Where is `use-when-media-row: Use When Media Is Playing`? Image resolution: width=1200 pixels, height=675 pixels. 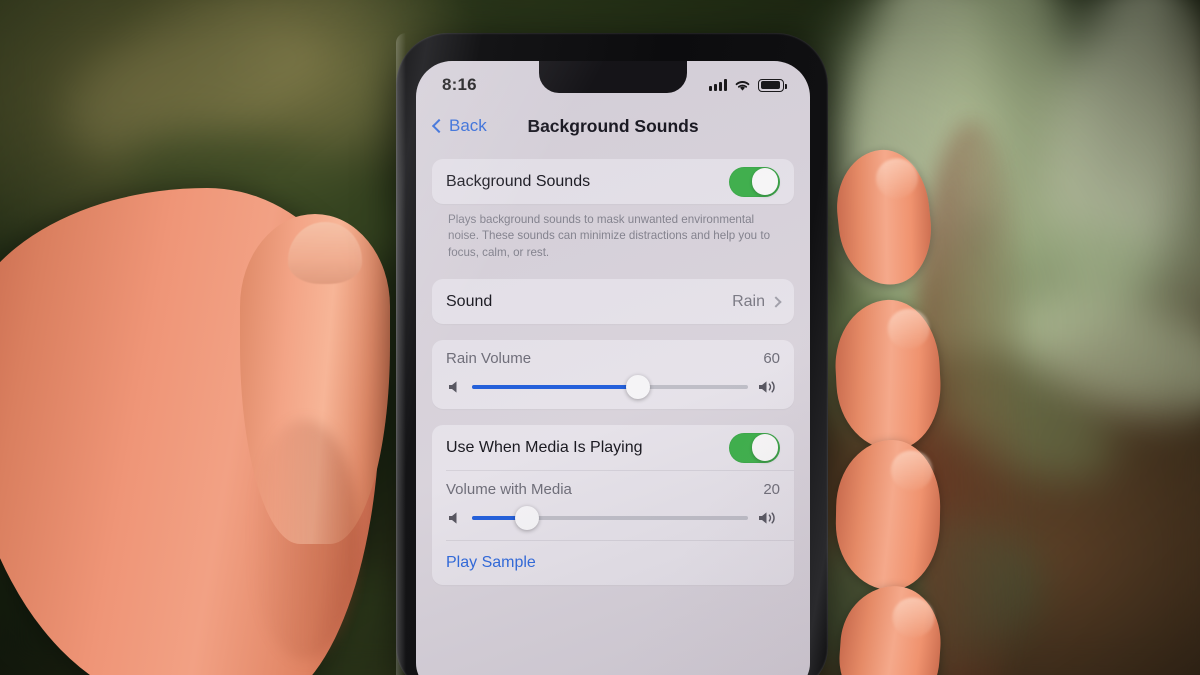 use-when-media-row: Use When Media Is Playing is located at coordinates (613, 447).